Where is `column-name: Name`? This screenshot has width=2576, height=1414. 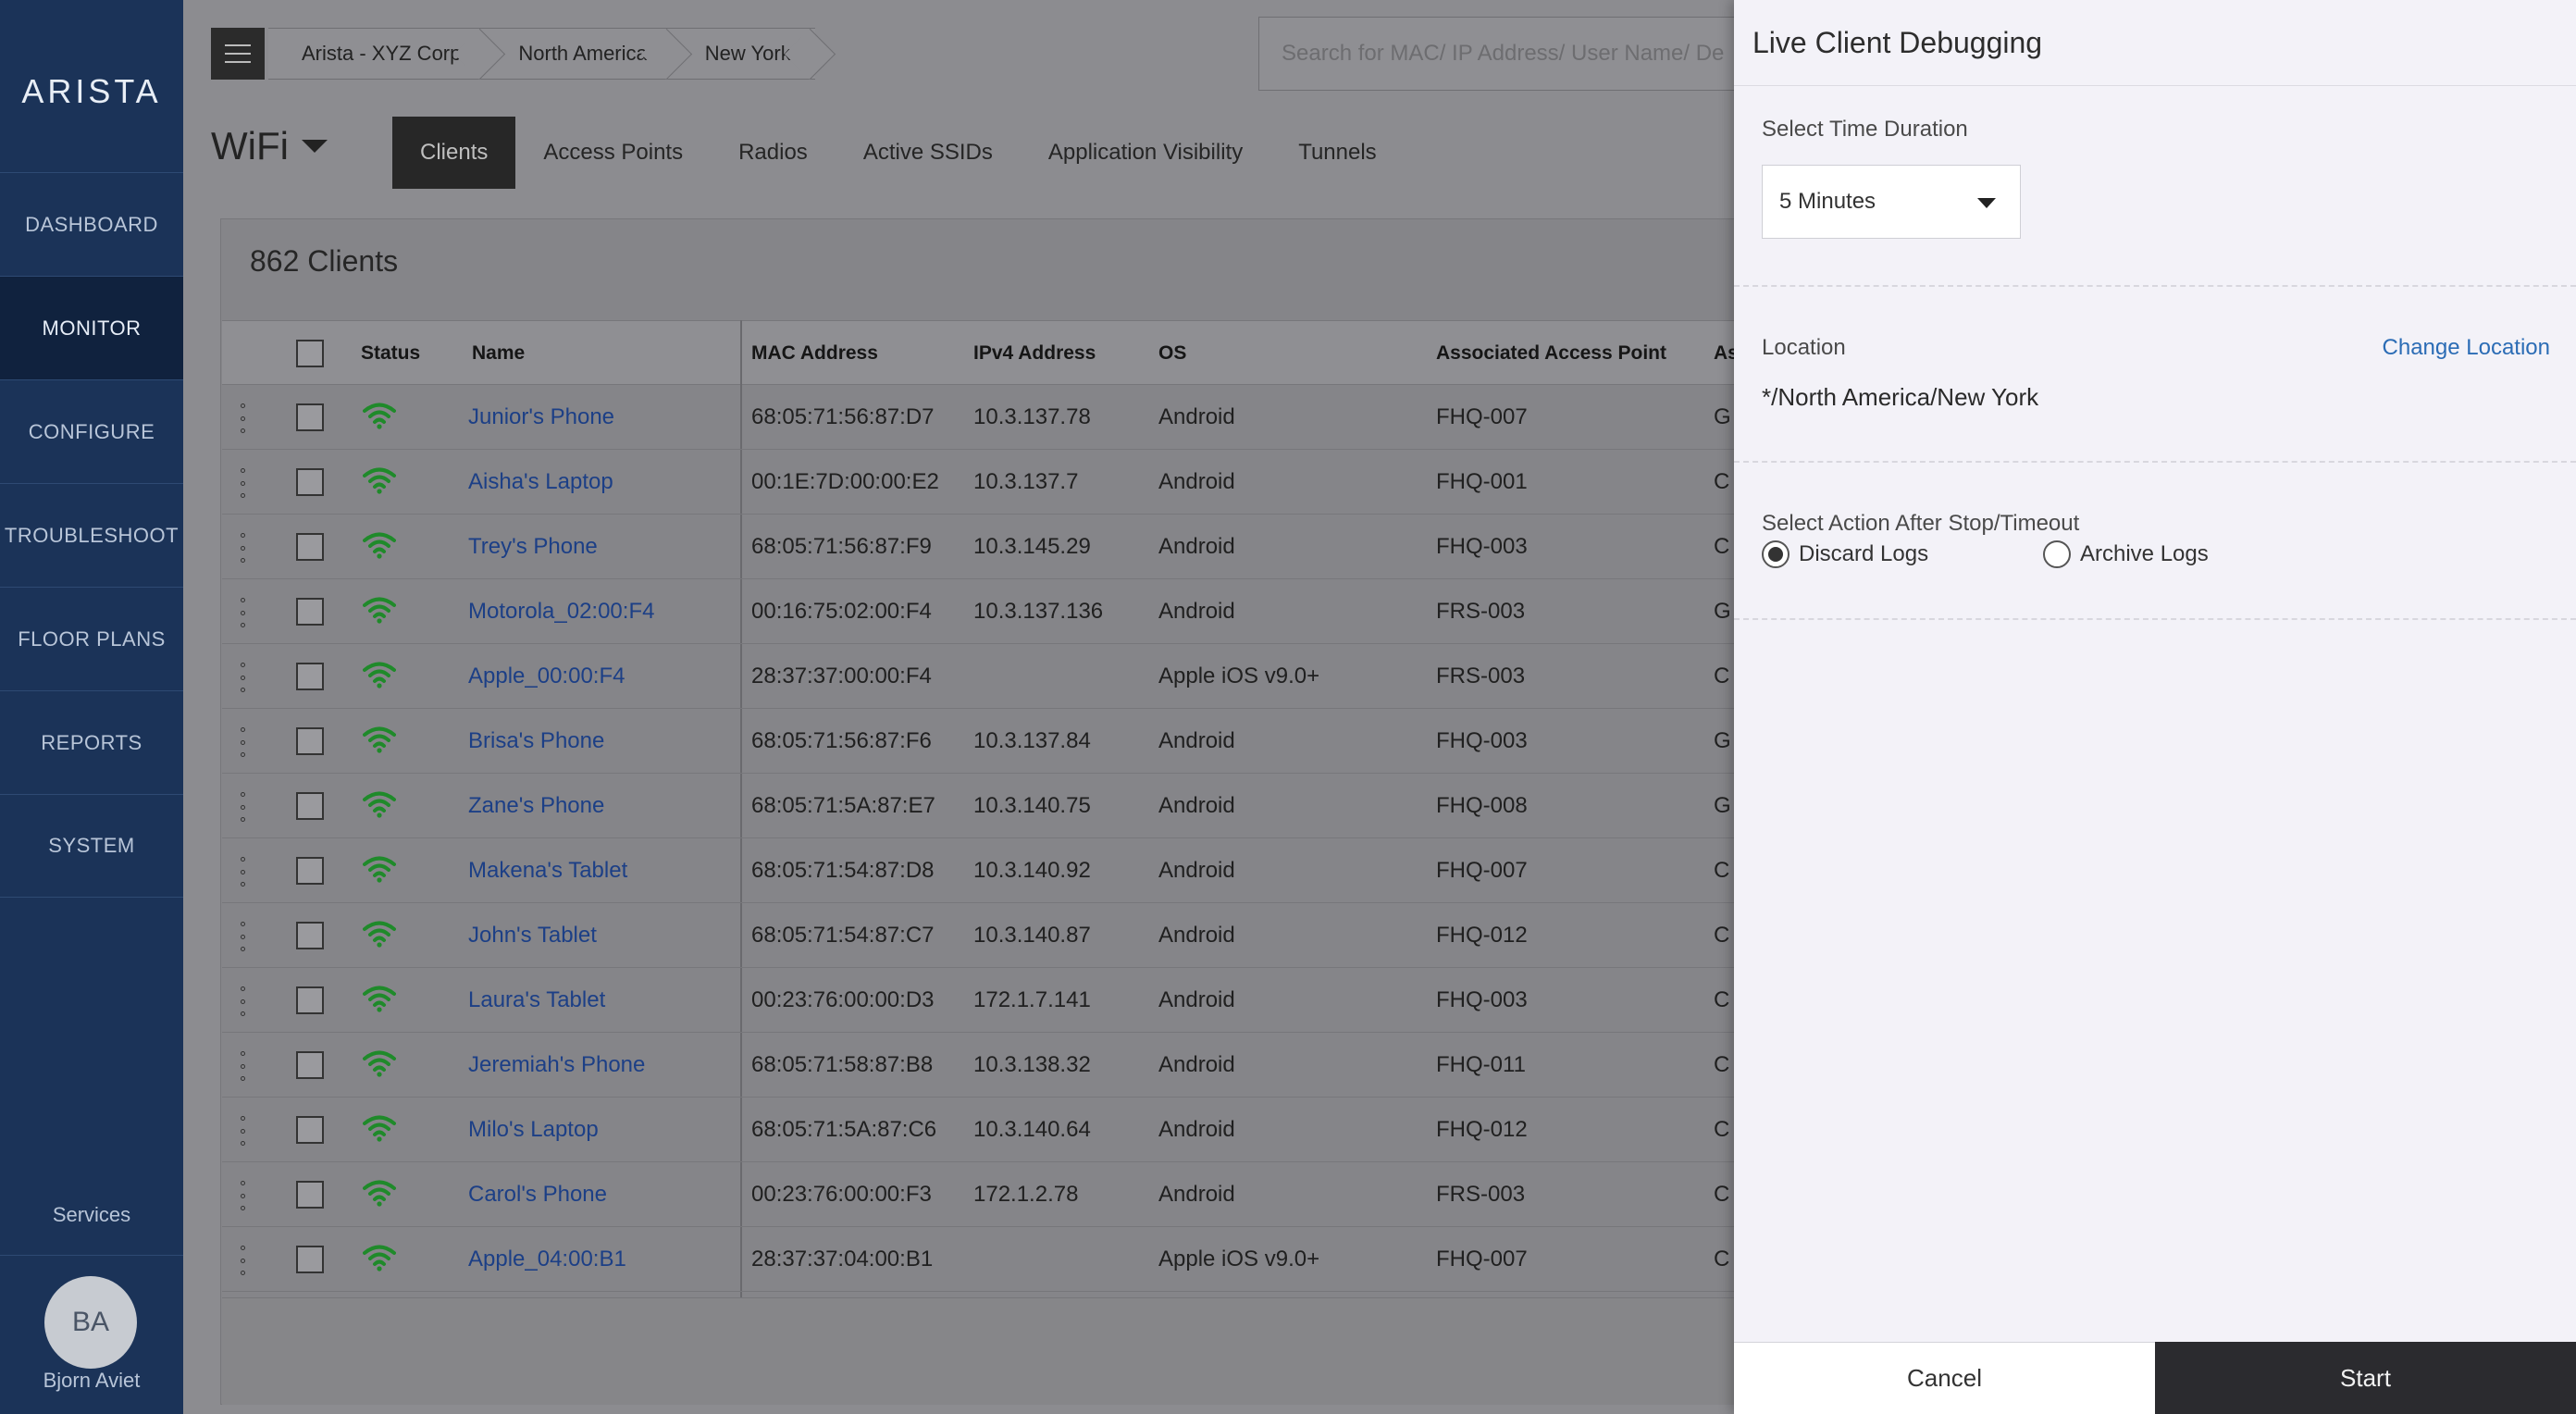 column-name: Name is located at coordinates (499, 353).